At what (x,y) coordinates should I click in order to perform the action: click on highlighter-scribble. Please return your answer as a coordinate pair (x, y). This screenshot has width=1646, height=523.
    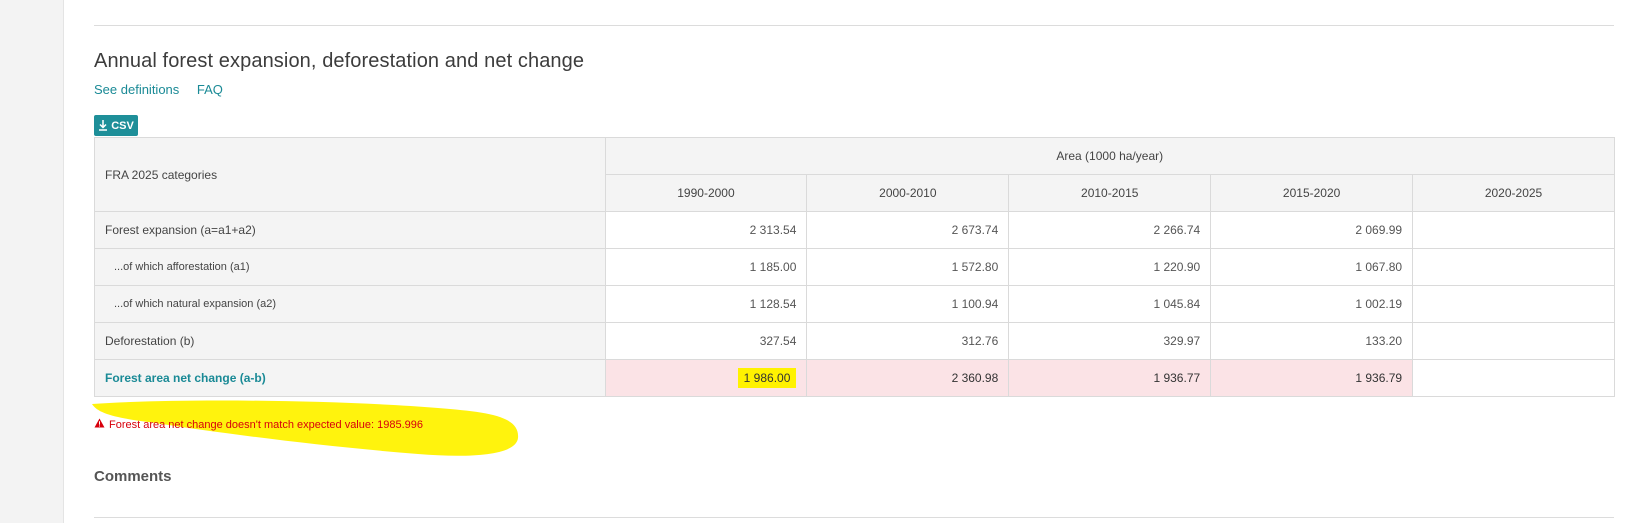
    Looking at the image, I should click on (305, 428).